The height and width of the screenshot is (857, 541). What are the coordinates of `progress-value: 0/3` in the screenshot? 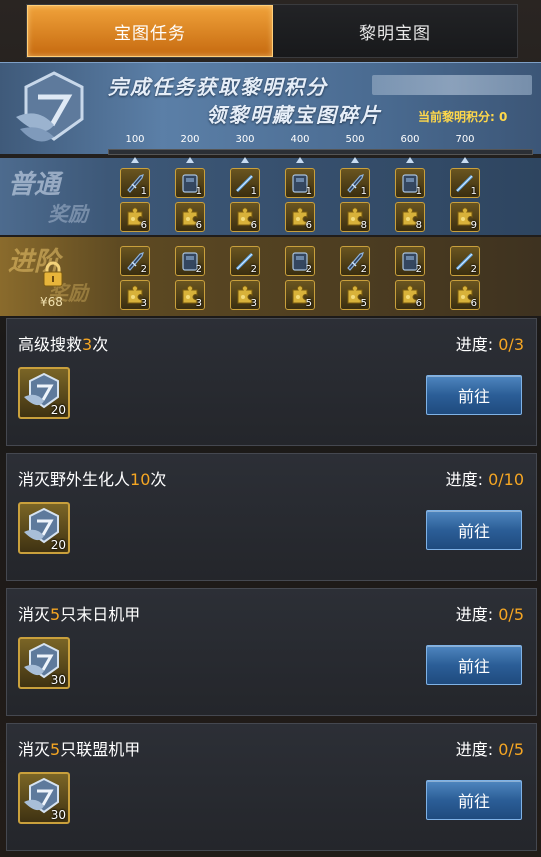 It's located at (511, 344).